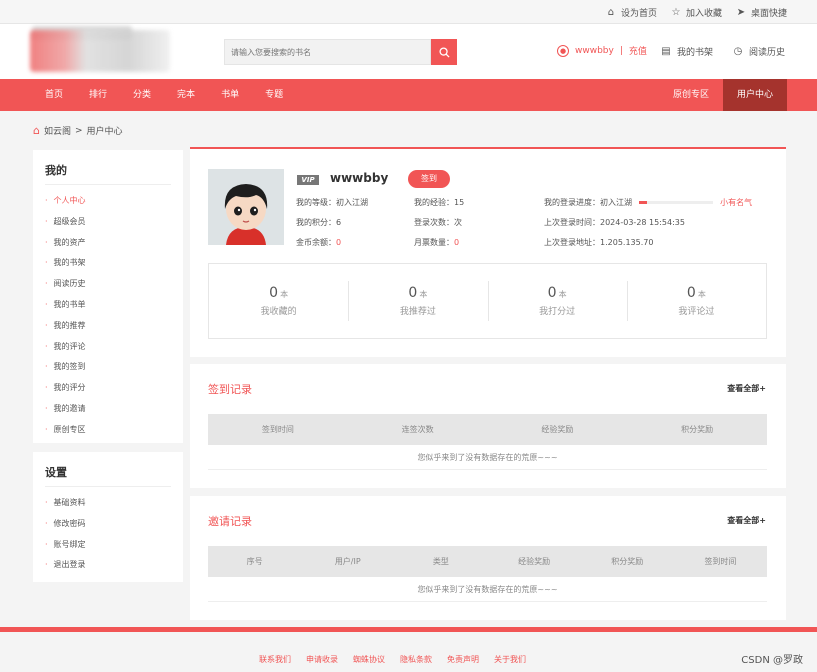  What do you see at coordinates (746, 520) in the screenshot?
I see `invite-view-all-link: 查看全部+` at bounding box center [746, 520].